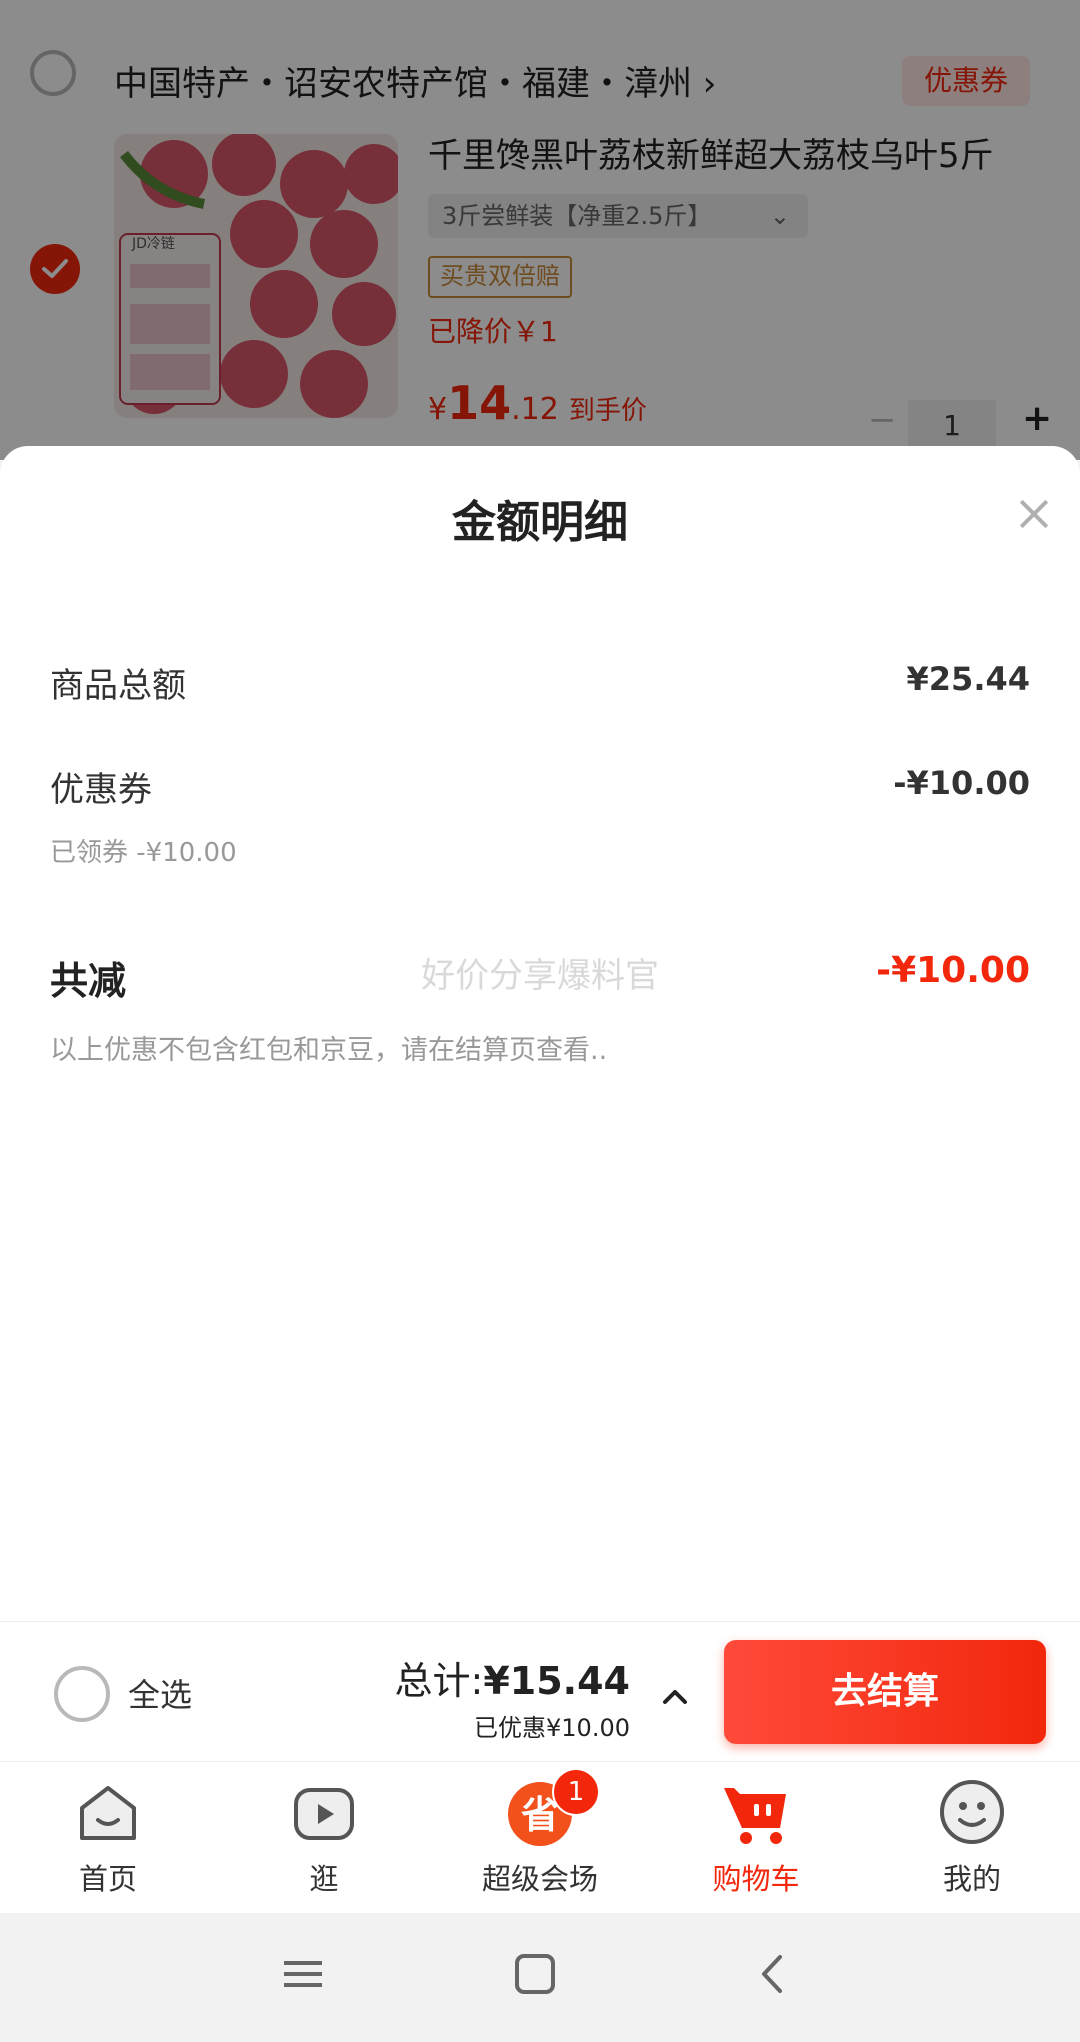  What do you see at coordinates (968, 679) in the screenshot?
I see `goods-total-value: ¥25.44` at bounding box center [968, 679].